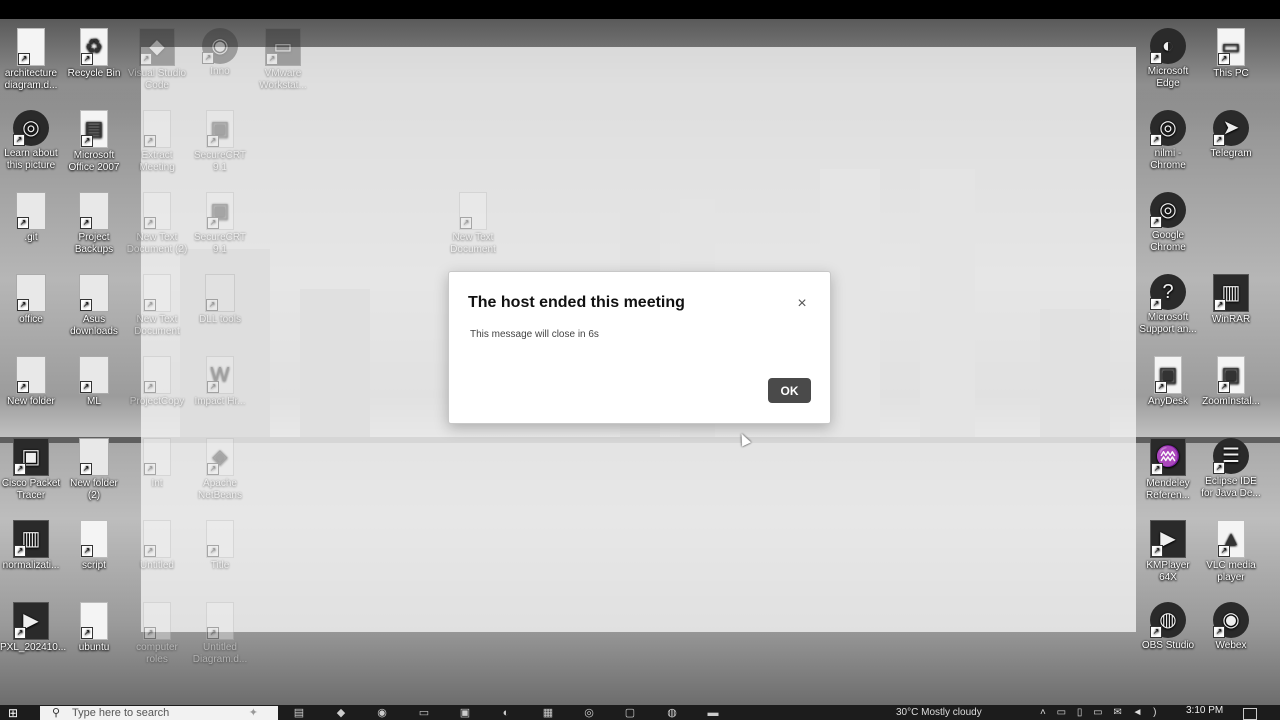 This screenshot has height=720, width=1280. Describe the element at coordinates (94, 470) in the screenshot. I see `desktop-icon: ↗ New folder (2)` at that location.